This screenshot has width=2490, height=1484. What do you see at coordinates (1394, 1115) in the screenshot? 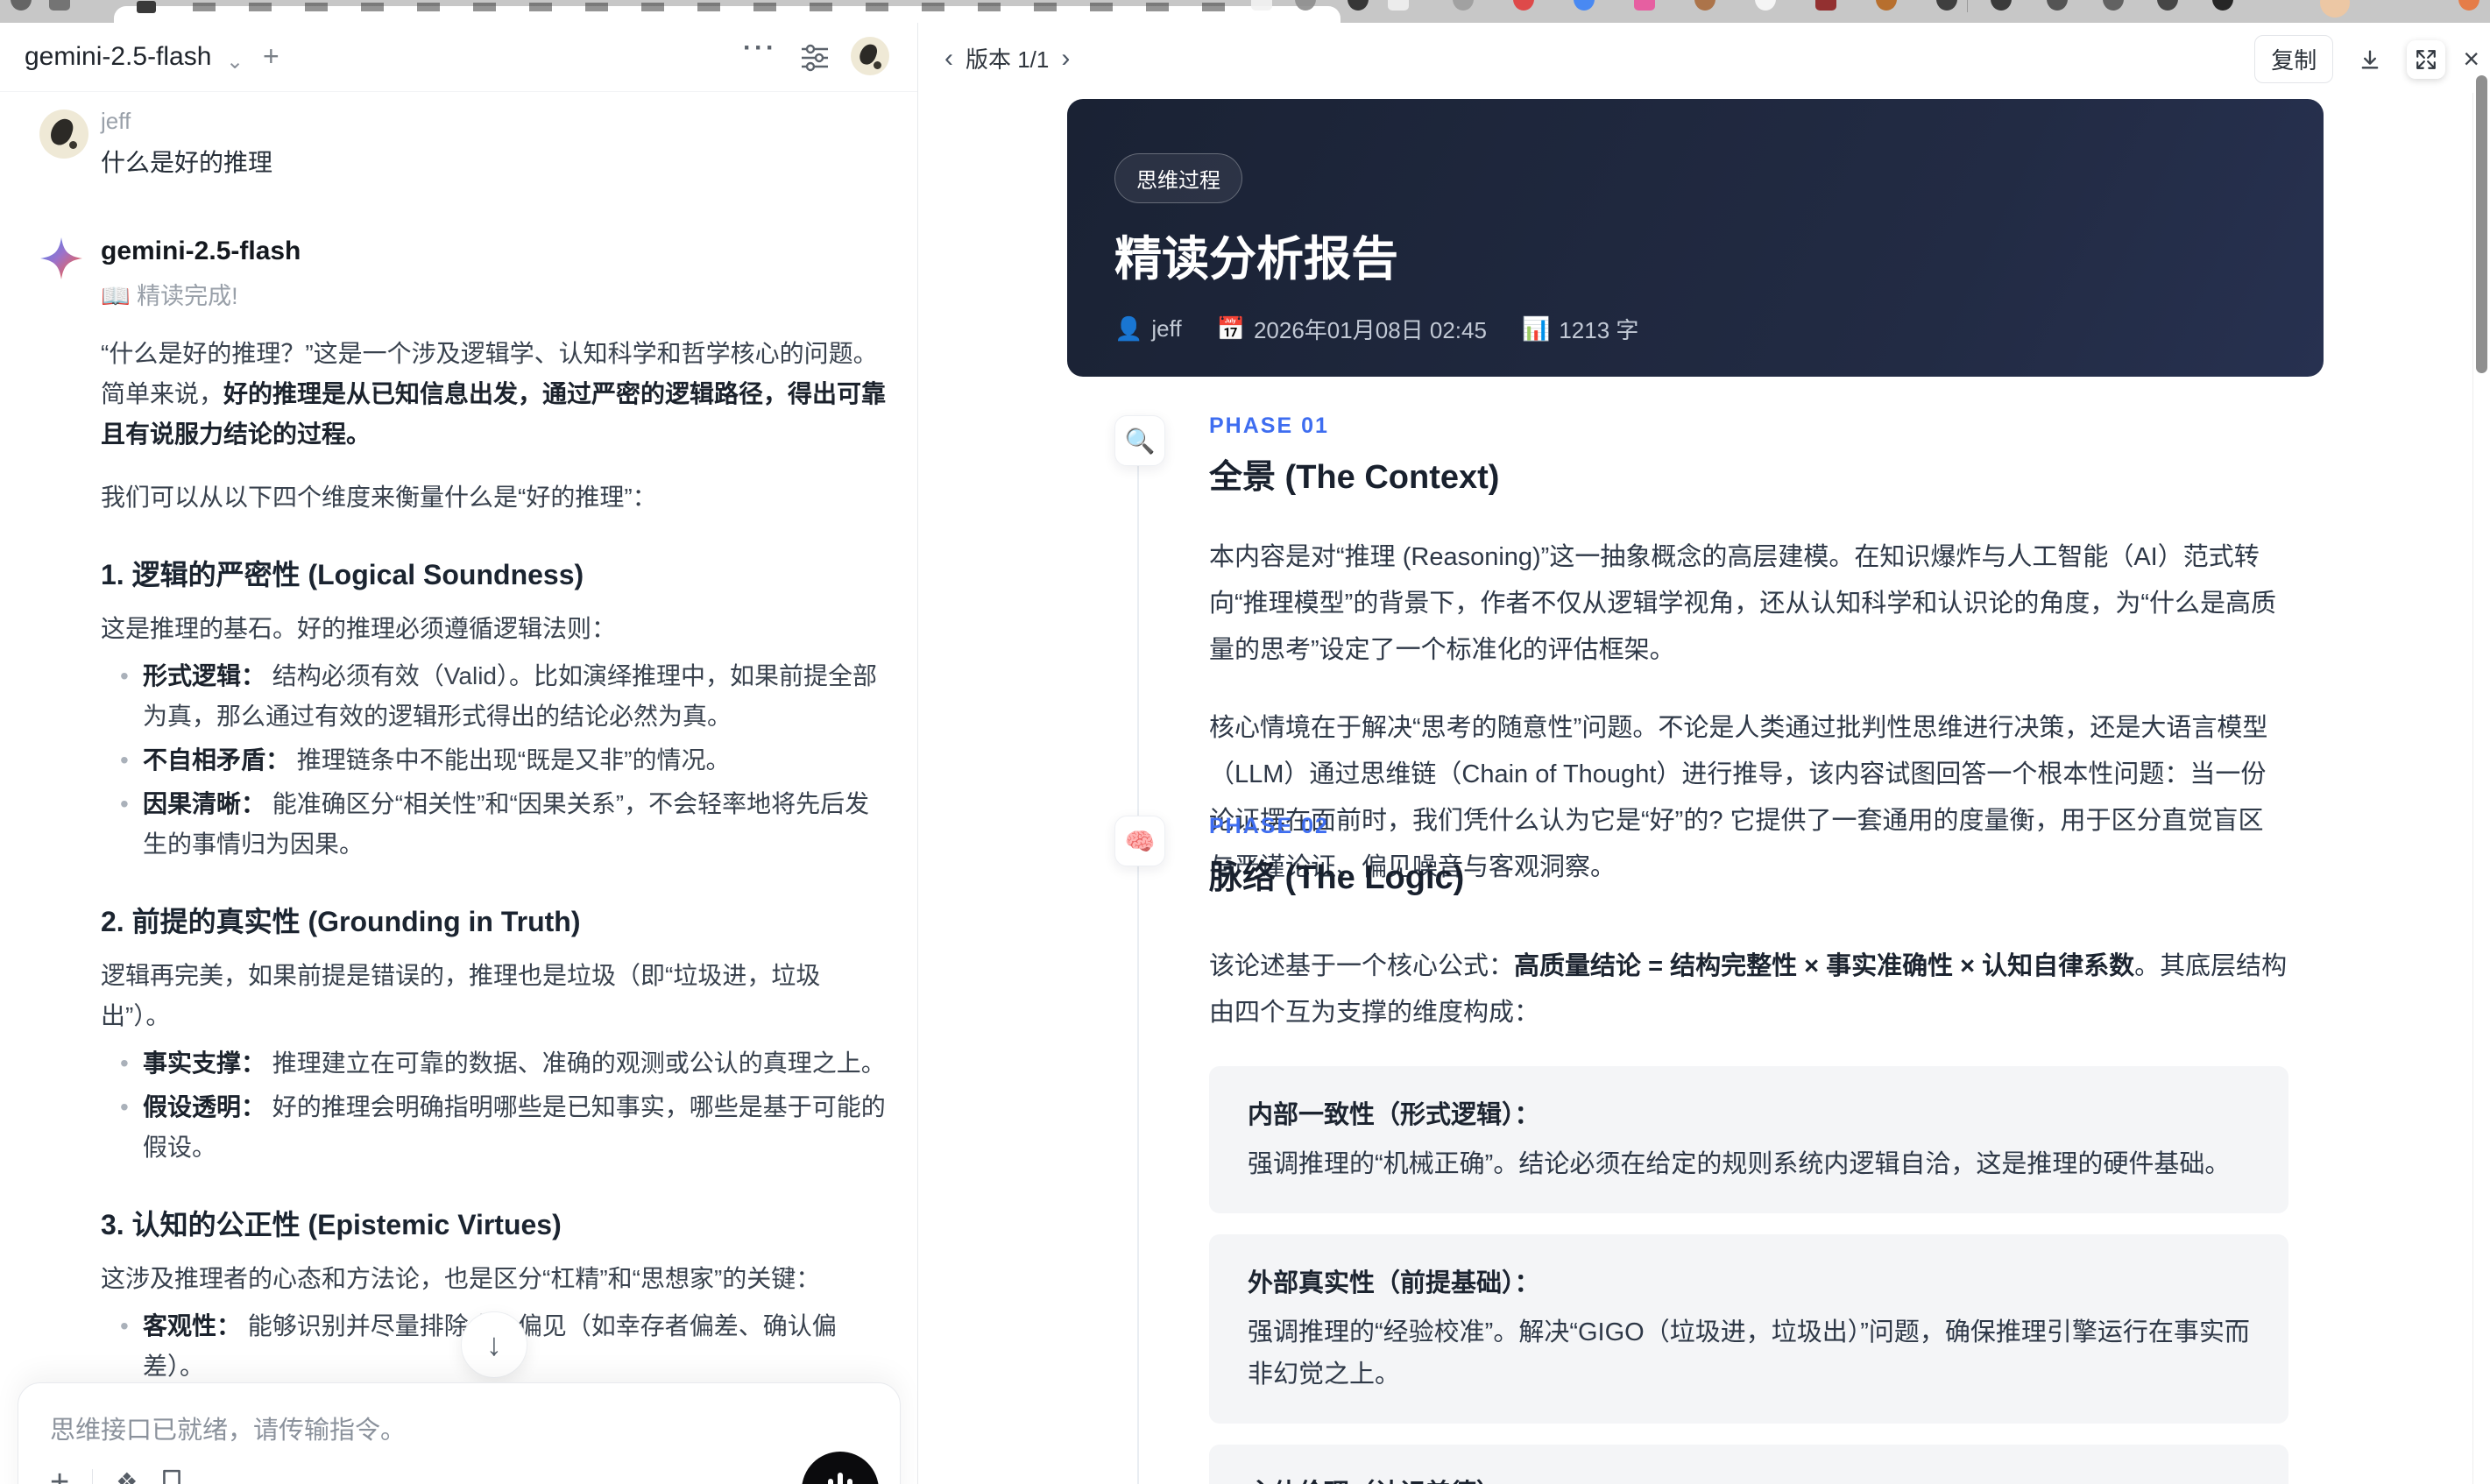
I see `card-title: 内部一致性（形式逻辑）：` at bounding box center [1394, 1115].